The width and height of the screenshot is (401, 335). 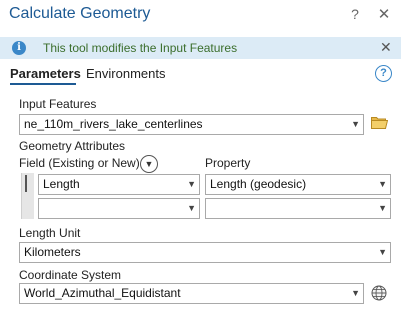 I want to click on tool-help-icon: ?, so click(x=383, y=73).